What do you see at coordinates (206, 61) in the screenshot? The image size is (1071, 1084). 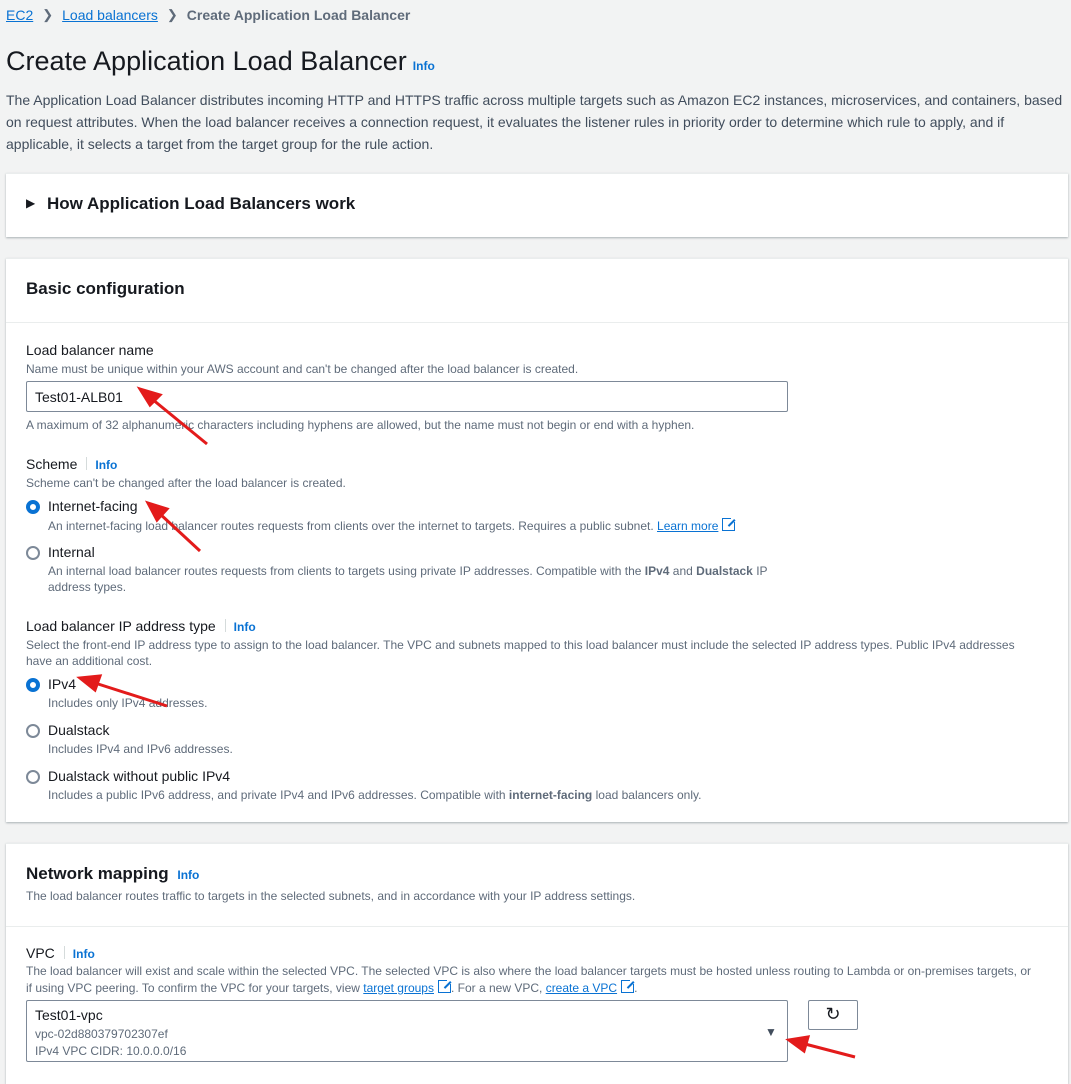 I see `page-title-text: Create Application Load Balancer` at bounding box center [206, 61].